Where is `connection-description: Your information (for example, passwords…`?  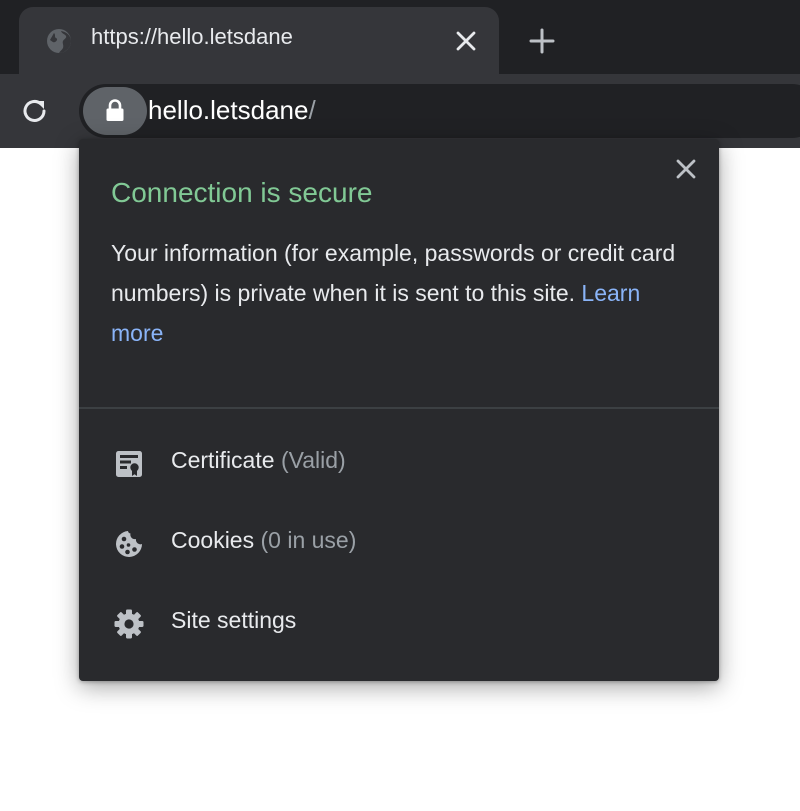 connection-description: Your information (for example, passwords… is located at coordinates (404, 293).